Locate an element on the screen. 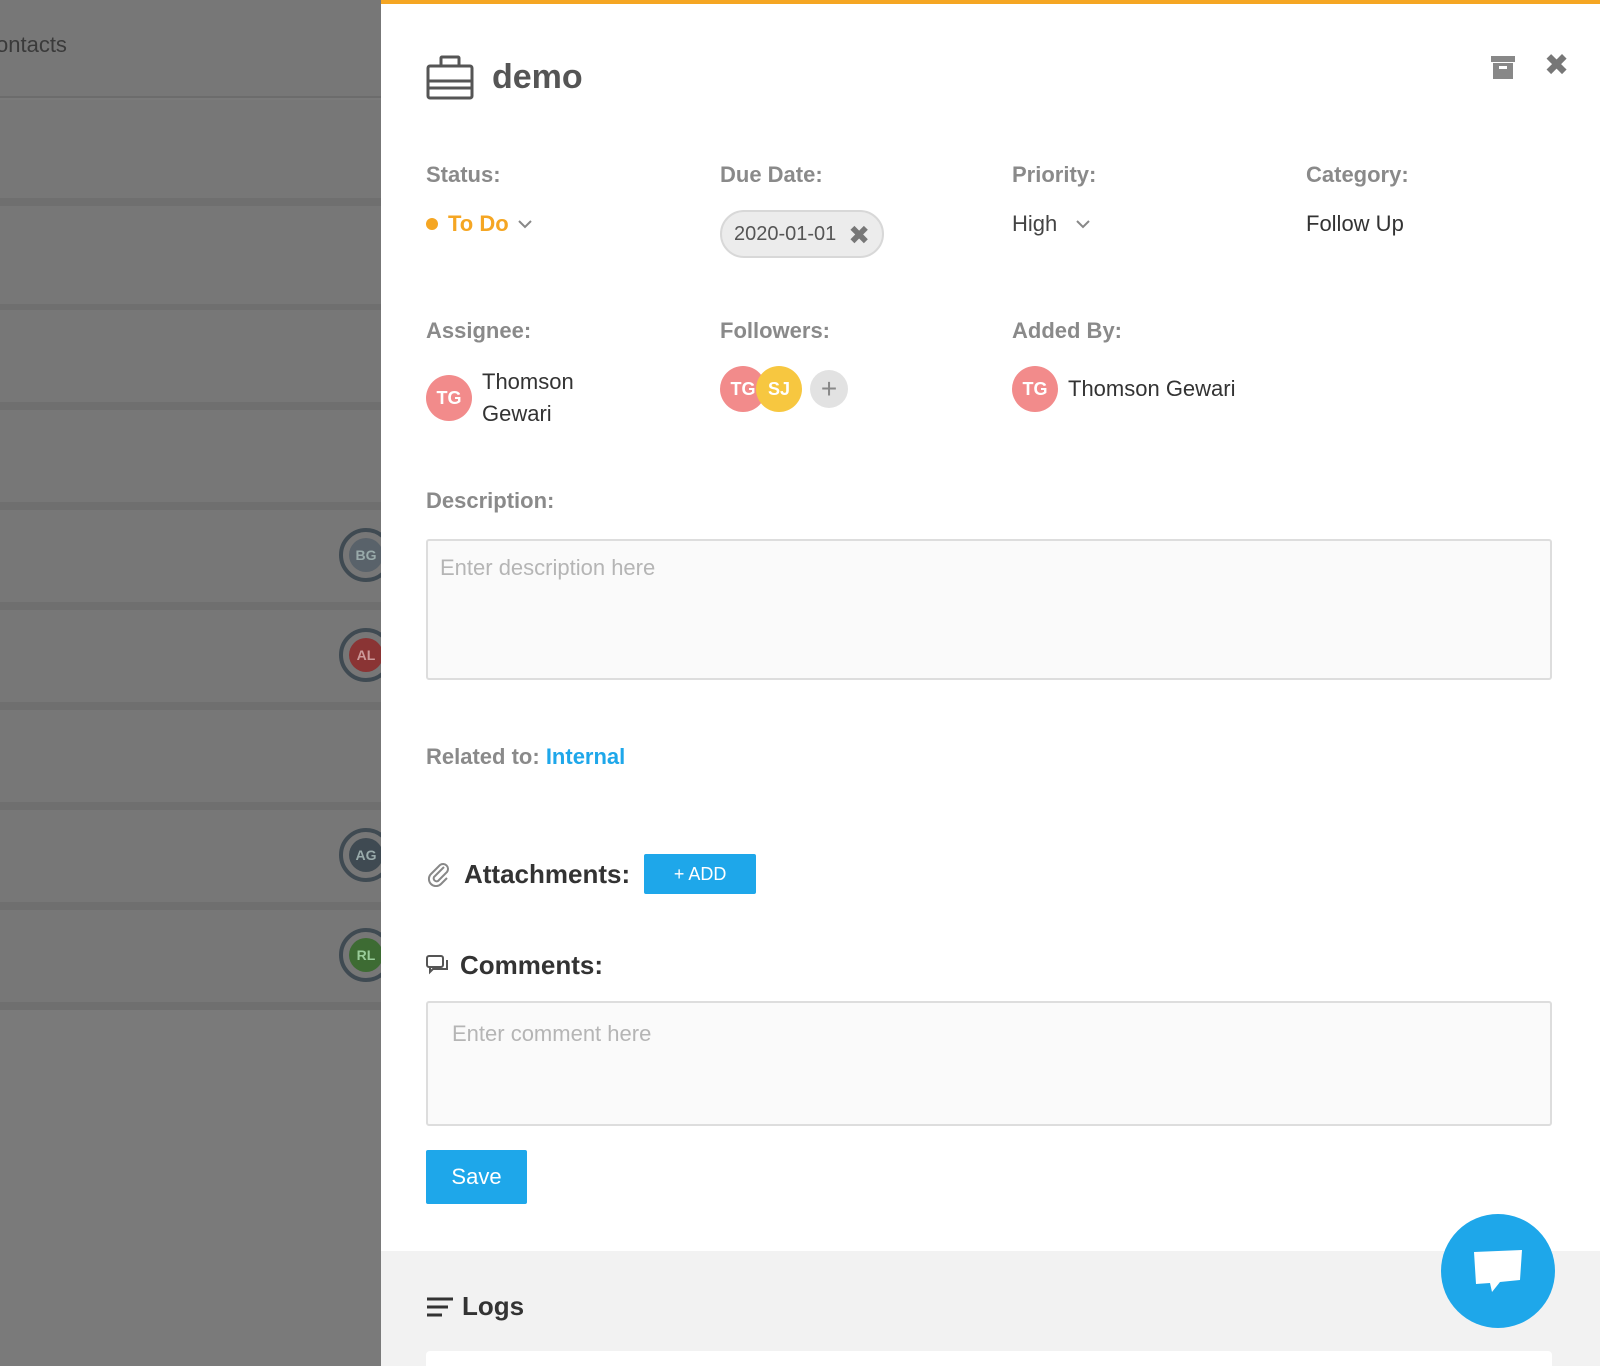 The image size is (1600, 1366). added-by-name: Thomson Gewari is located at coordinates (1152, 388).